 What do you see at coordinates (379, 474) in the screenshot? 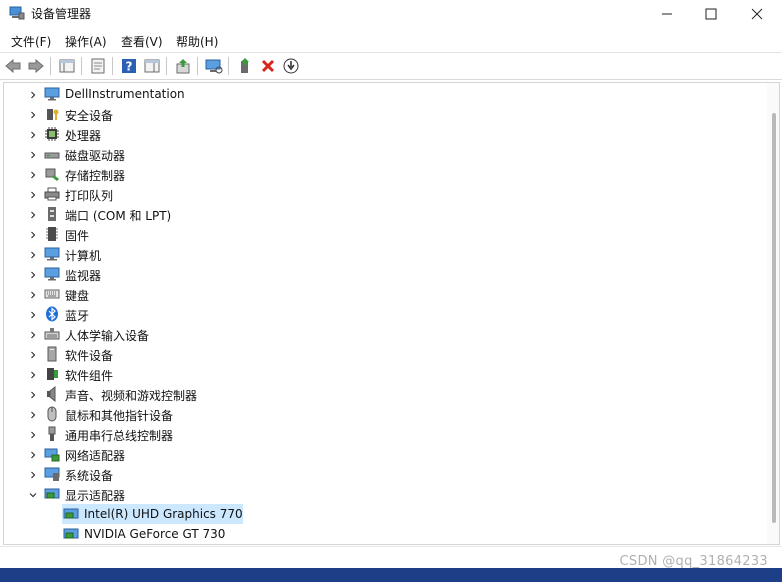
I see `tree-category-row: 系统设备` at bounding box center [379, 474].